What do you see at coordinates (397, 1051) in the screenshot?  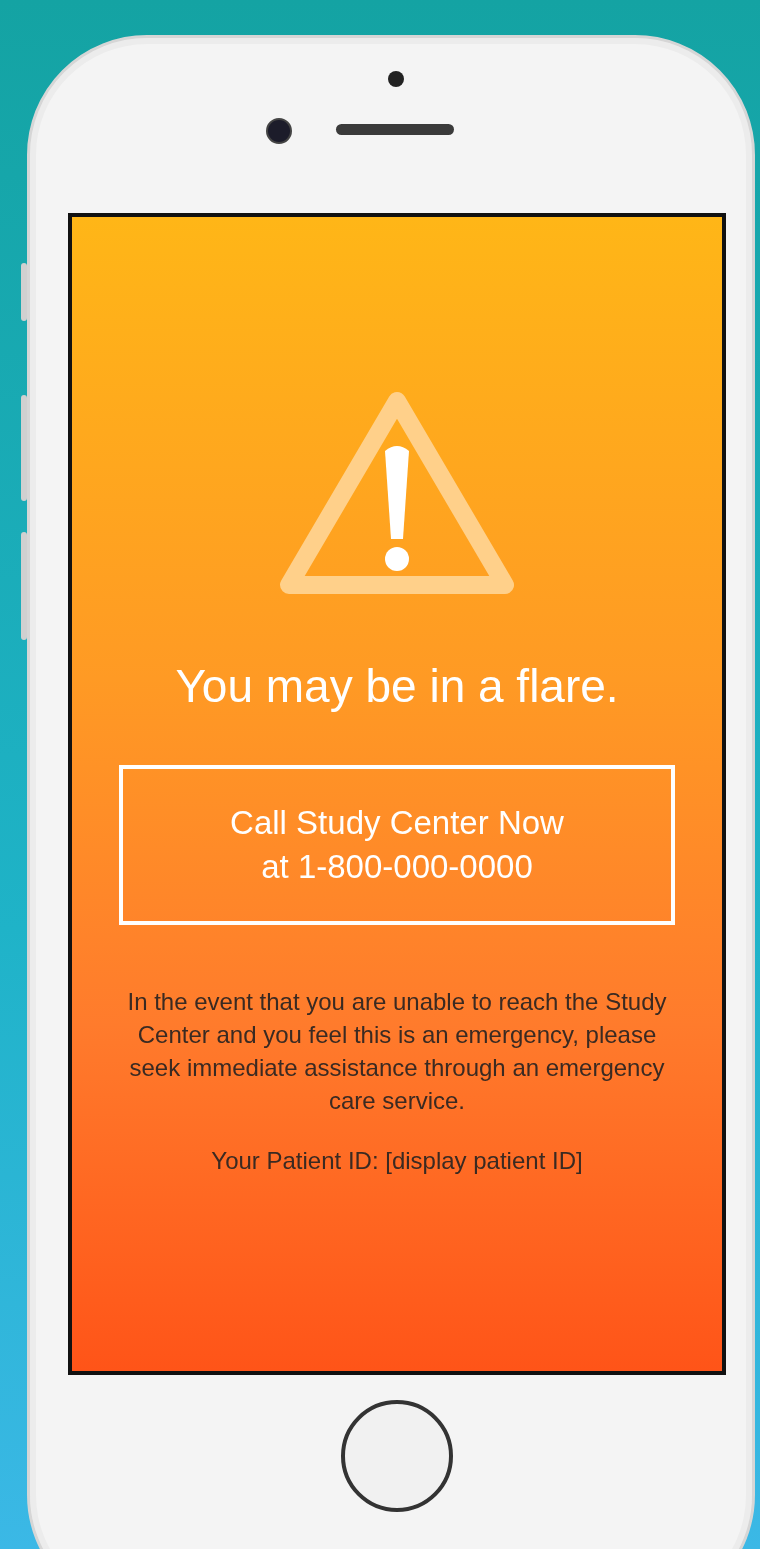 I see `alert-message: In the event that you are unable to reach the Study Center and you feel this is an emergency, please seek immediate assistance through an emergency care service.` at bounding box center [397, 1051].